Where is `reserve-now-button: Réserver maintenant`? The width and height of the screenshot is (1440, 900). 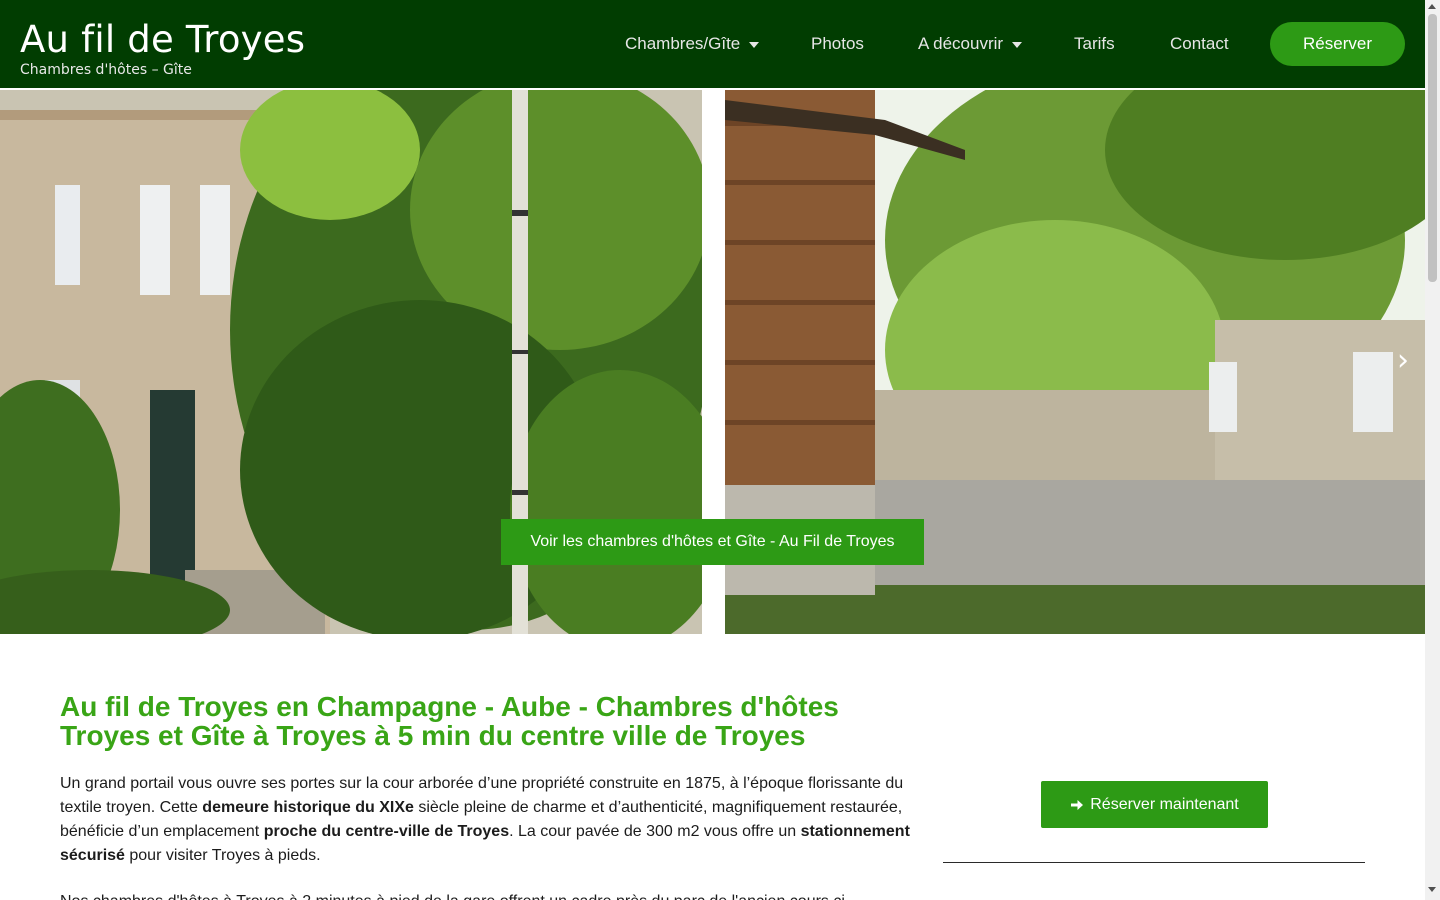
reserve-now-button: Réserver maintenant is located at coordinates (1154, 804).